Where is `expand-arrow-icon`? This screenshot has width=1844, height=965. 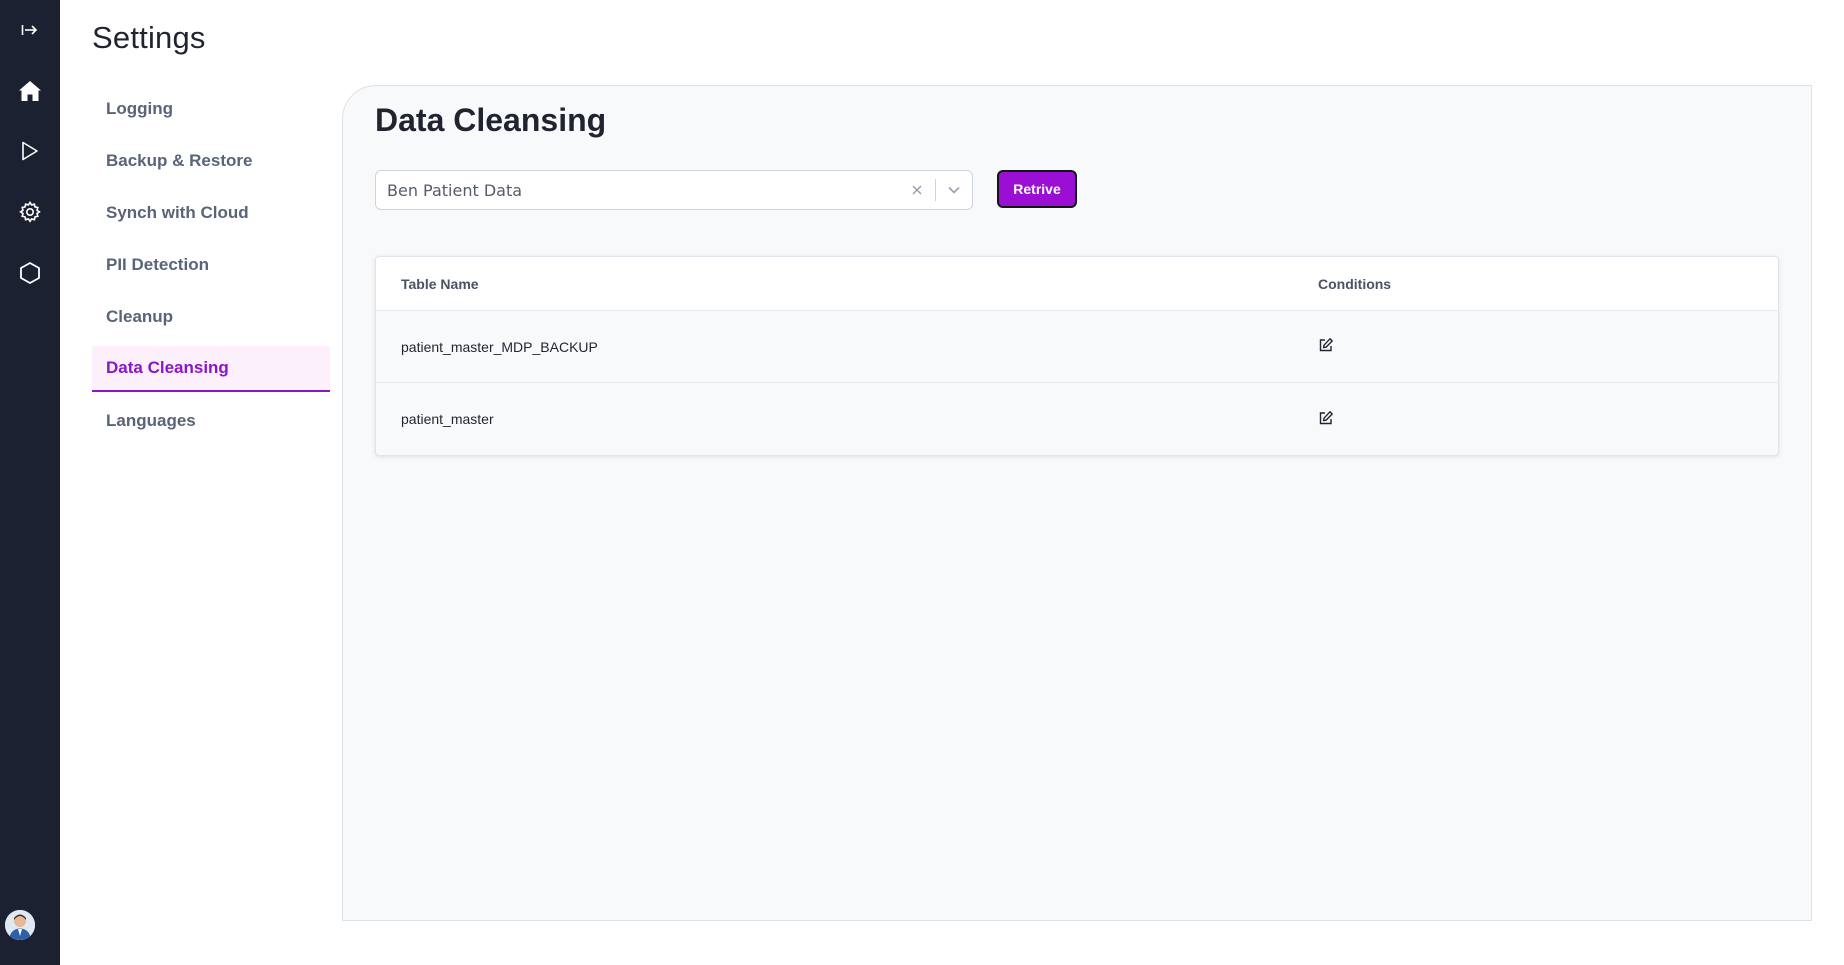
expand-arrow-icon is located at coordinates (29, 30).